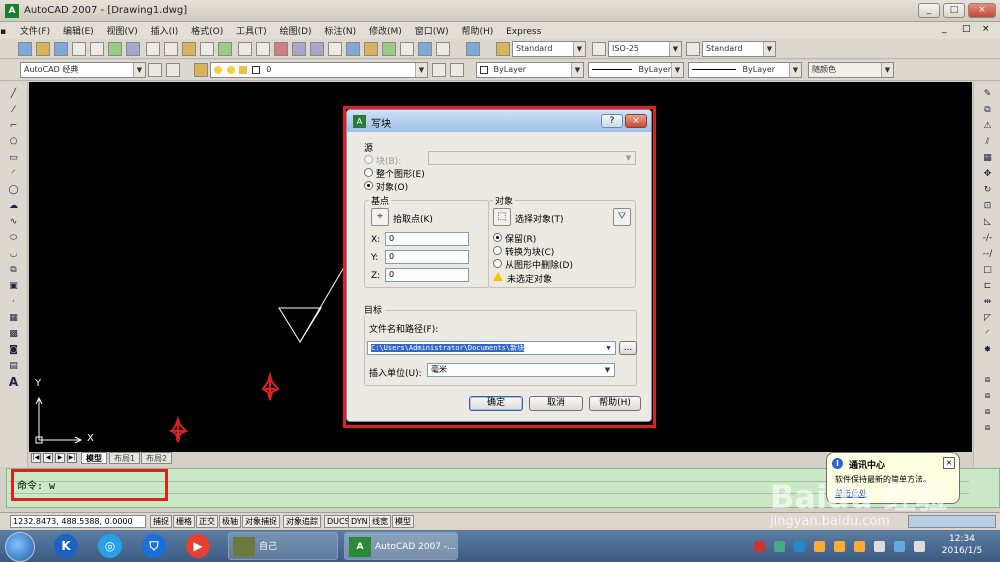  What do you see at coordinates (61, 49) in the screenshot?
I see `save-icon` at bounding box center [61, 49].